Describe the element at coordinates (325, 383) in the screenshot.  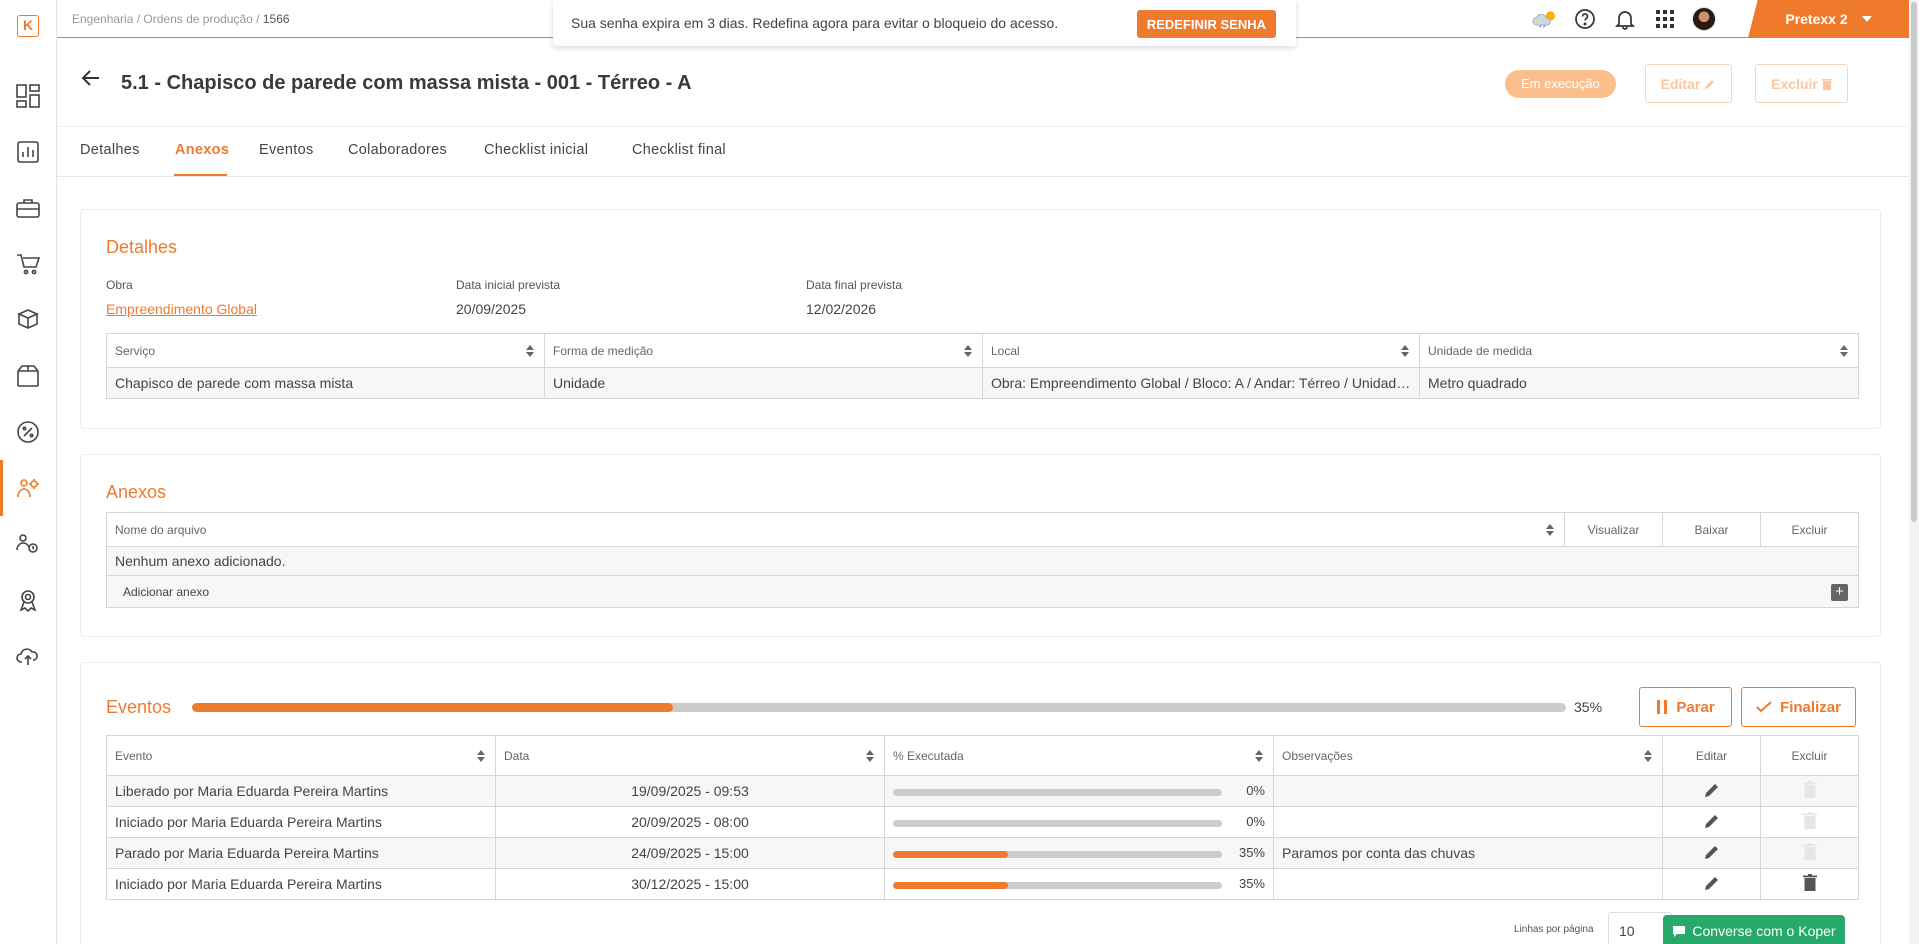
I see `table-cell: Chapisco de parede com massa mista` at that location.